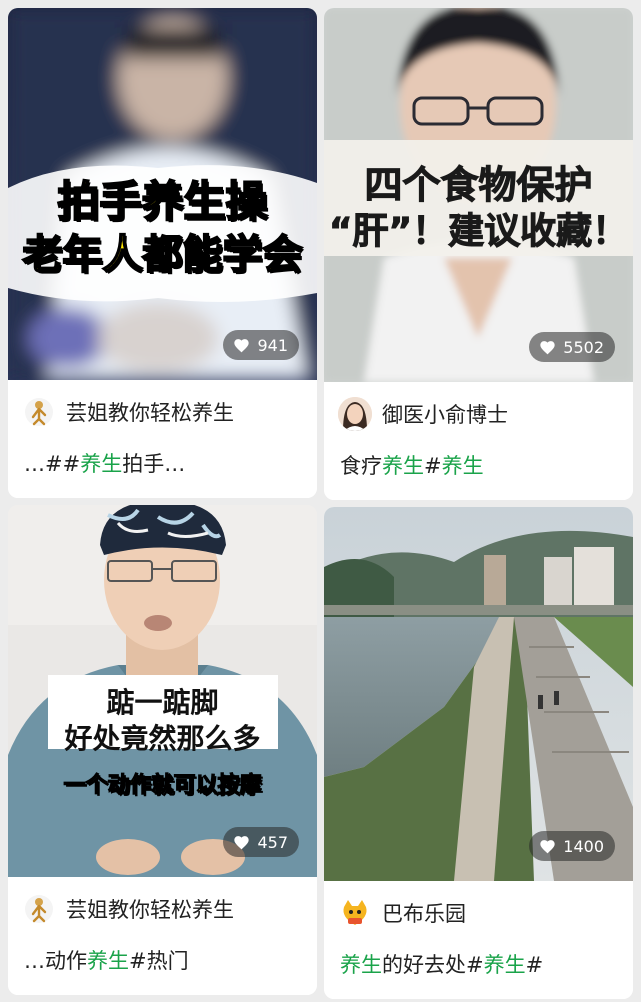  I want to click on card-meta: 御医小俞博士 食疗养生#养生, so click(478, 441).